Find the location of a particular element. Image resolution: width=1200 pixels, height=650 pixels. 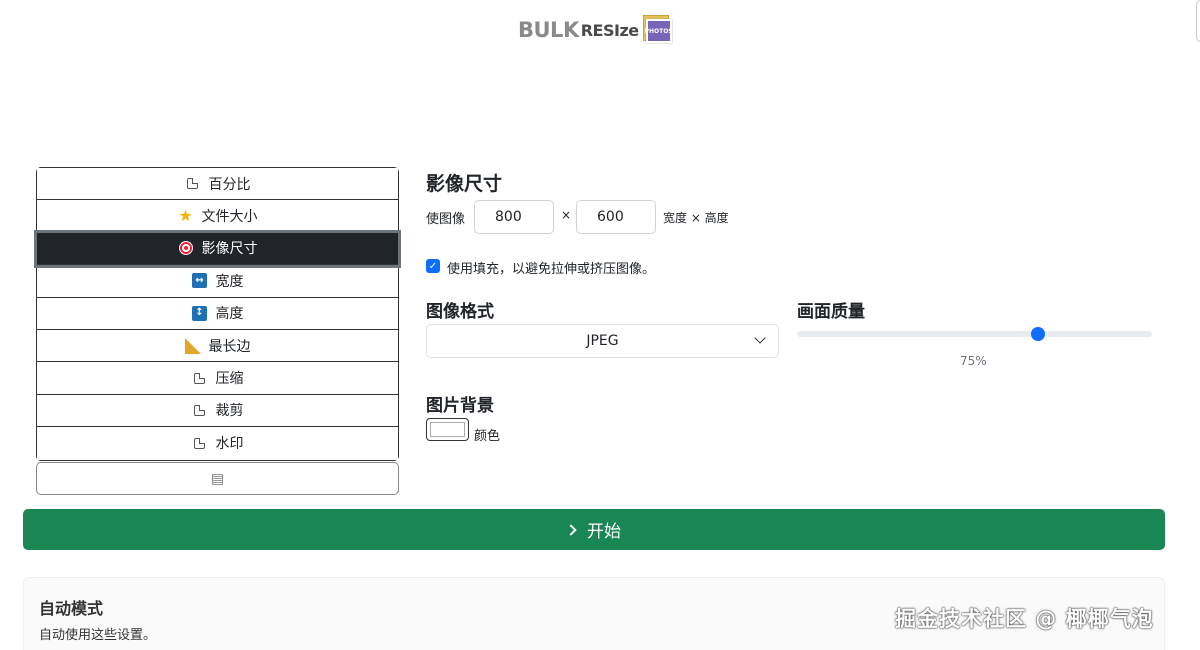

menu-item-crop: 裁剪 is located at coordinates (217, 411).